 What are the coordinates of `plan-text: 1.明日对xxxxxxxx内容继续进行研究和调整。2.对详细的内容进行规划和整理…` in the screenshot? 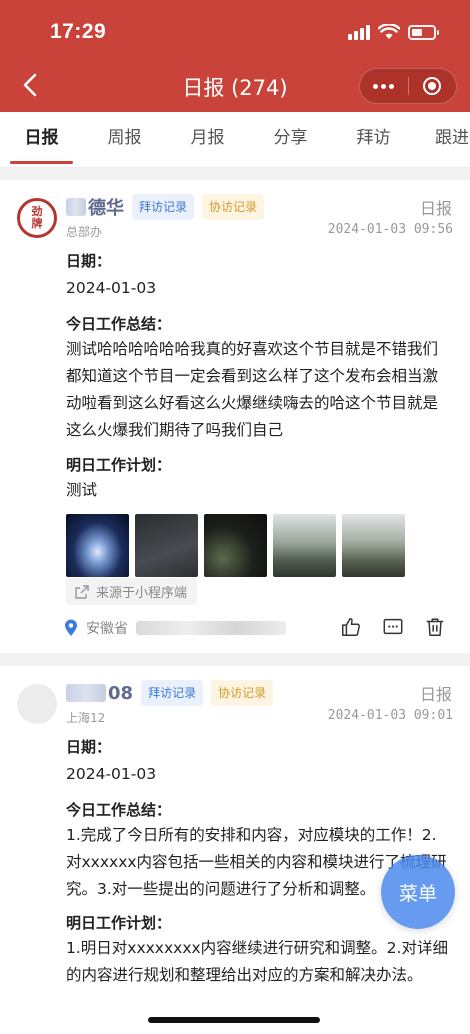 It's located at (257, 961).